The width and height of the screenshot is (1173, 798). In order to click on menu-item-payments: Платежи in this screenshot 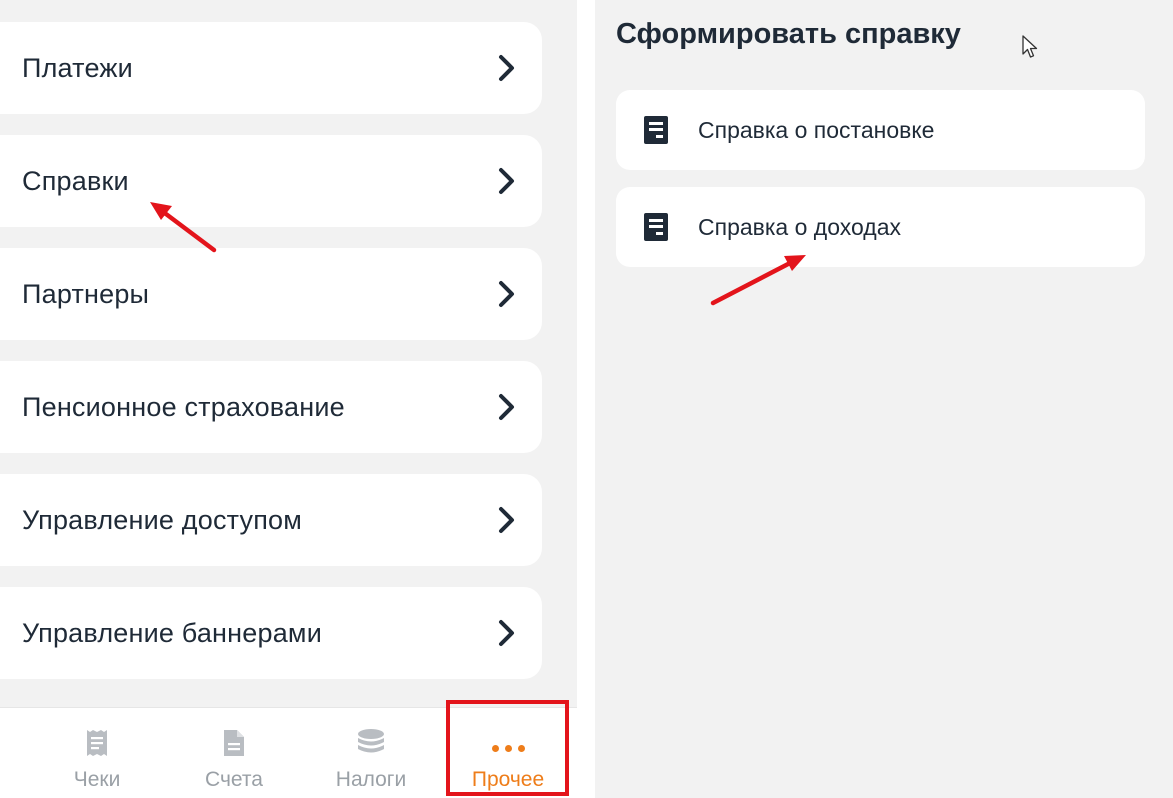, I will do `click(271, 68)`.